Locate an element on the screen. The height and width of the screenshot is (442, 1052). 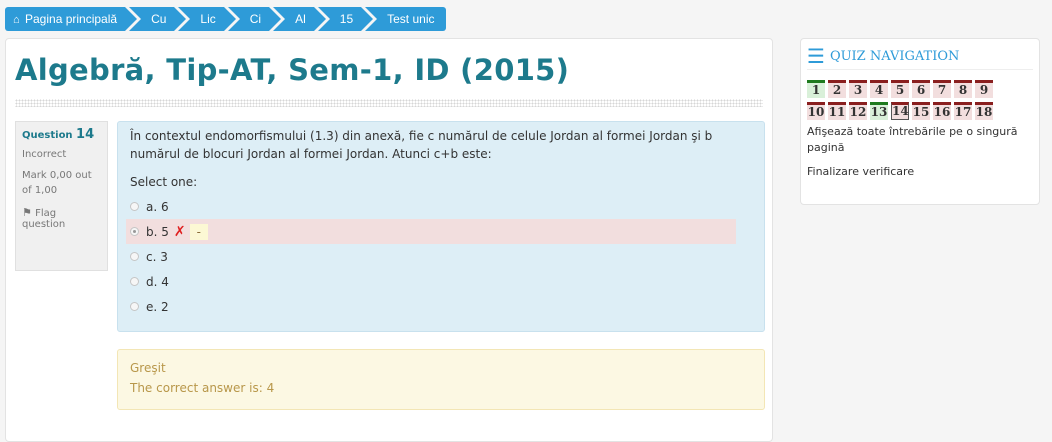
breadcrumb-item-home: ⌂ Pagina principală is located at coordinates (71, 19).